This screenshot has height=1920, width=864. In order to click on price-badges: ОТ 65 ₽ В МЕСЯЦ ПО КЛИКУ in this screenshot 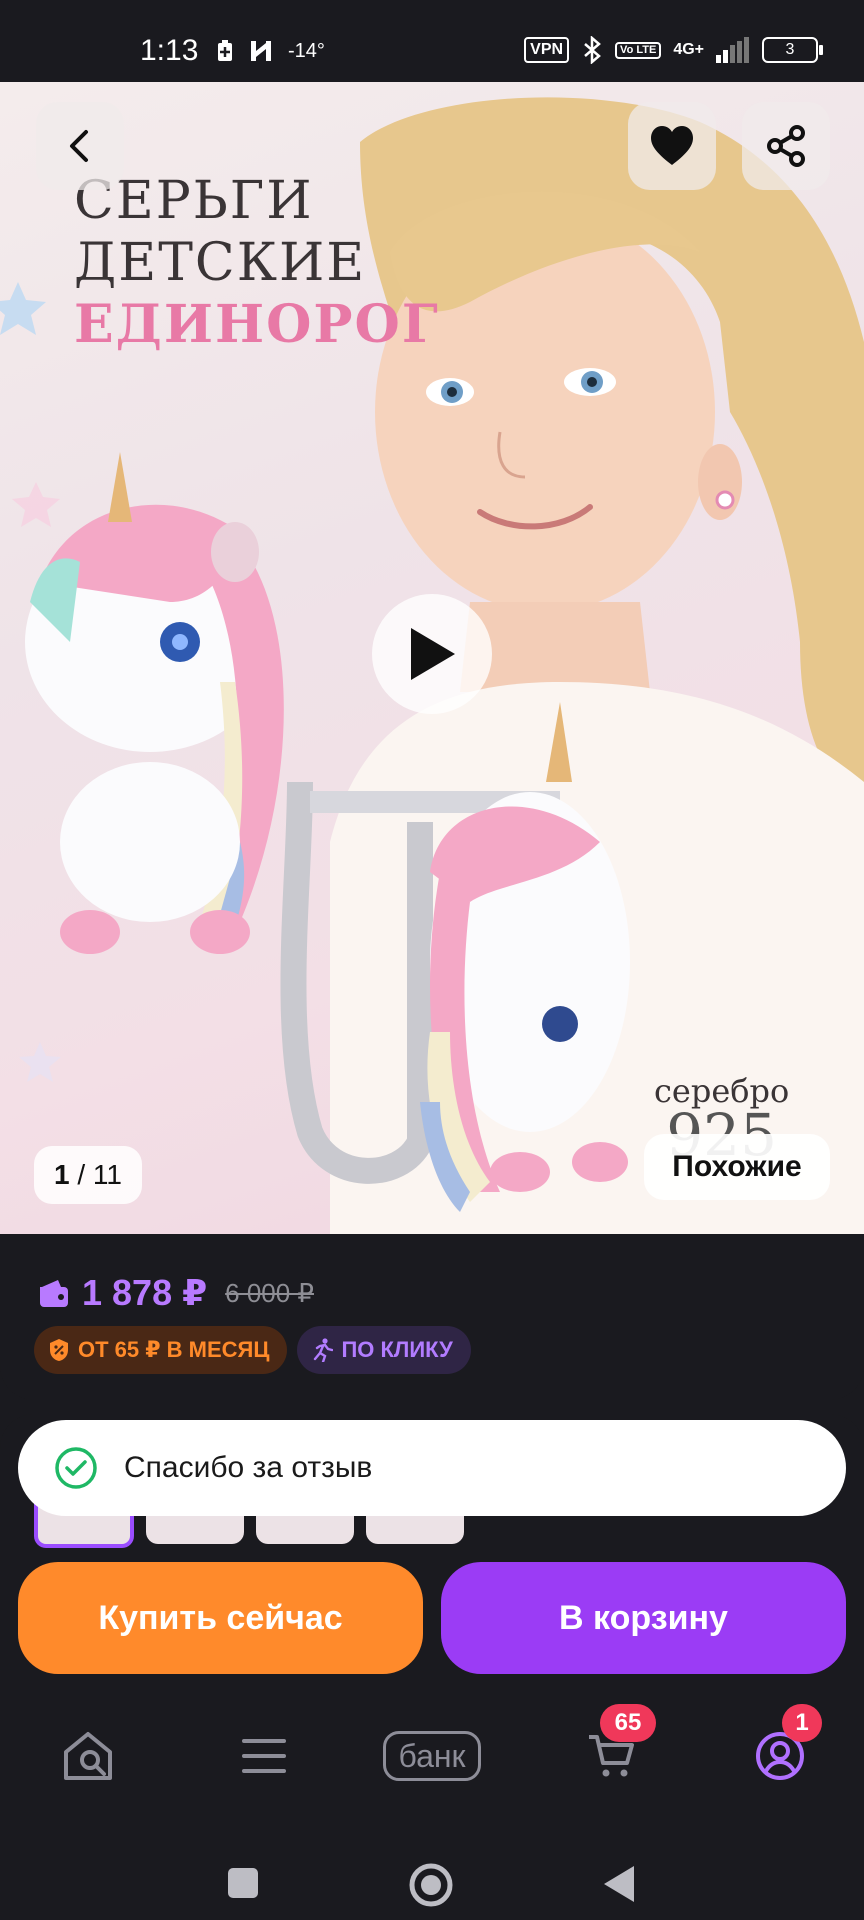, I will do `click(252, 1350)`.